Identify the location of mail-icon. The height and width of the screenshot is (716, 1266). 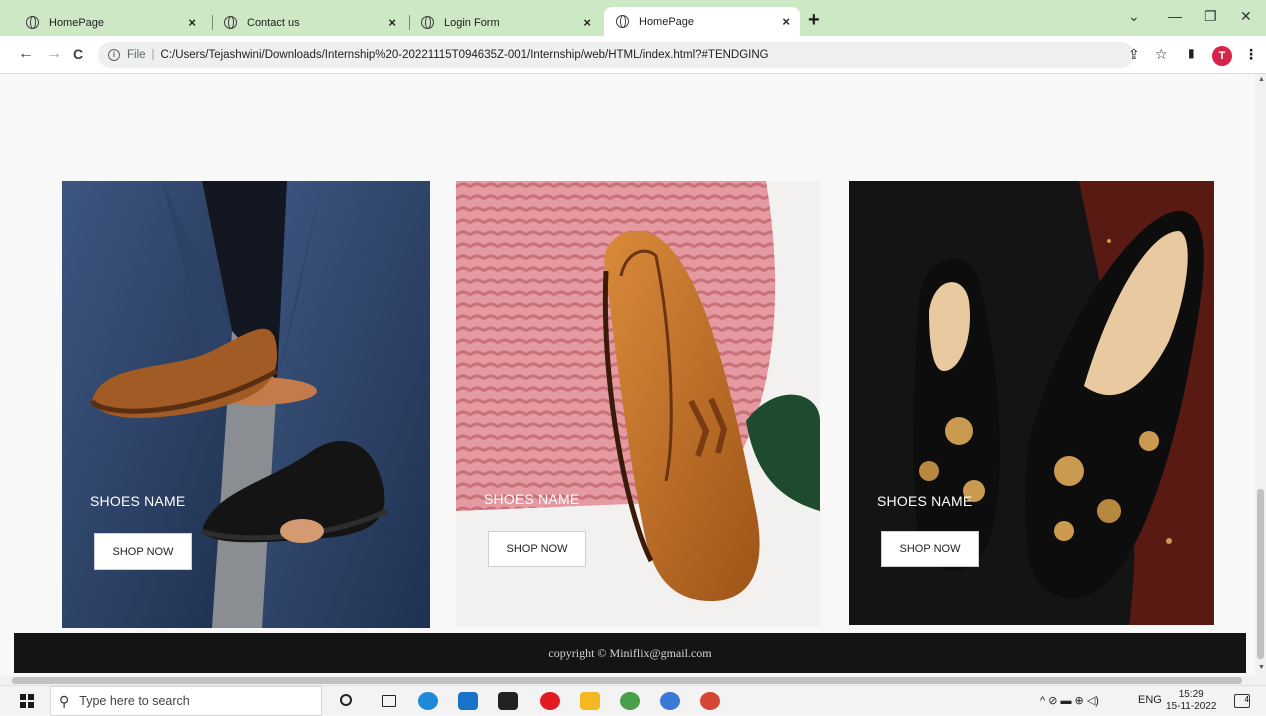
(468, 701).